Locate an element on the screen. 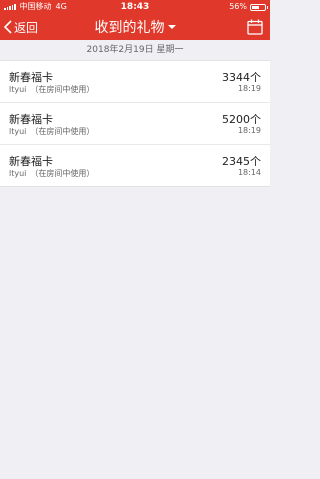  battery-fill is located at coordinates (255, 7).